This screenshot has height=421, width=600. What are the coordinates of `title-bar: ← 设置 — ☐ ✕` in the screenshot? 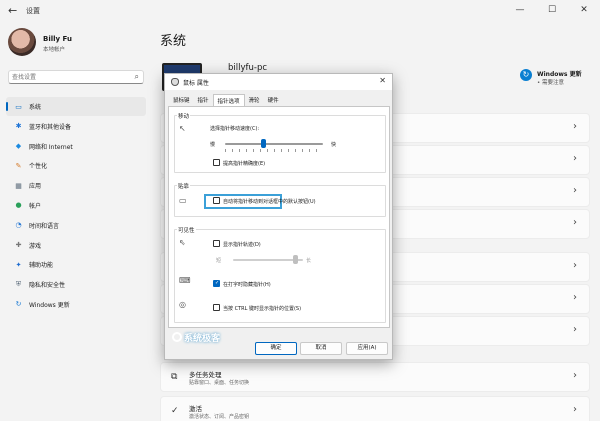 It's located at (300, 11).